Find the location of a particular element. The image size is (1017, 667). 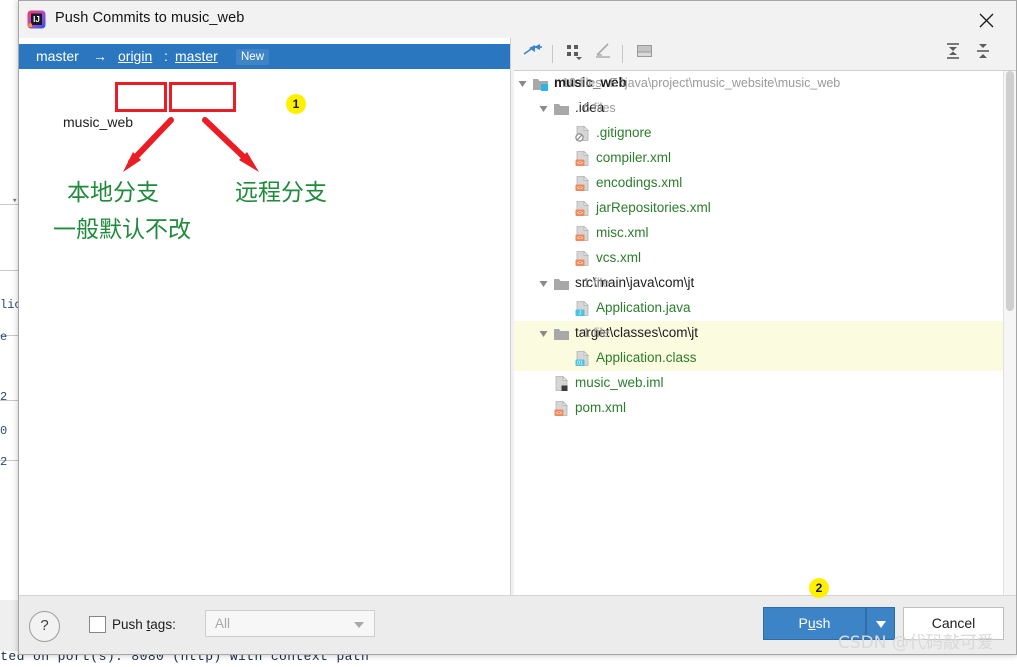

tree-row-label: misc.xml is located at coordinates (622, 232).